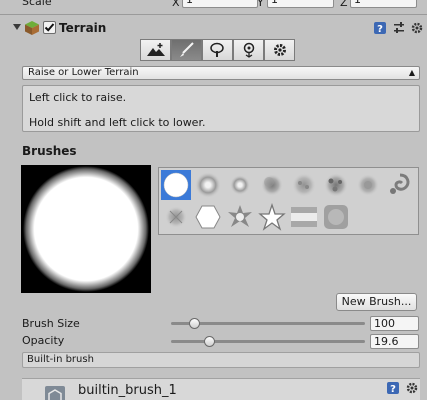 This screenshot has width=427, height=400. I want to click on flower-icon, so click(248, 50).